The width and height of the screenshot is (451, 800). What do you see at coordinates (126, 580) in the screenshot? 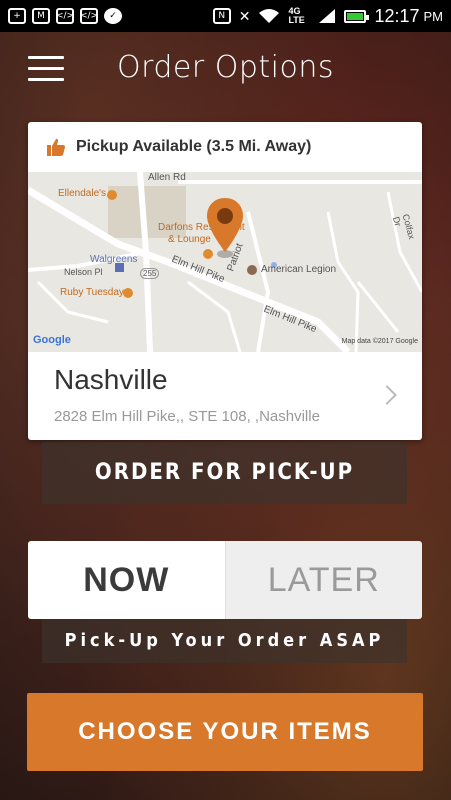
I see `now-option: NOW` at bounding box center [126, 580].